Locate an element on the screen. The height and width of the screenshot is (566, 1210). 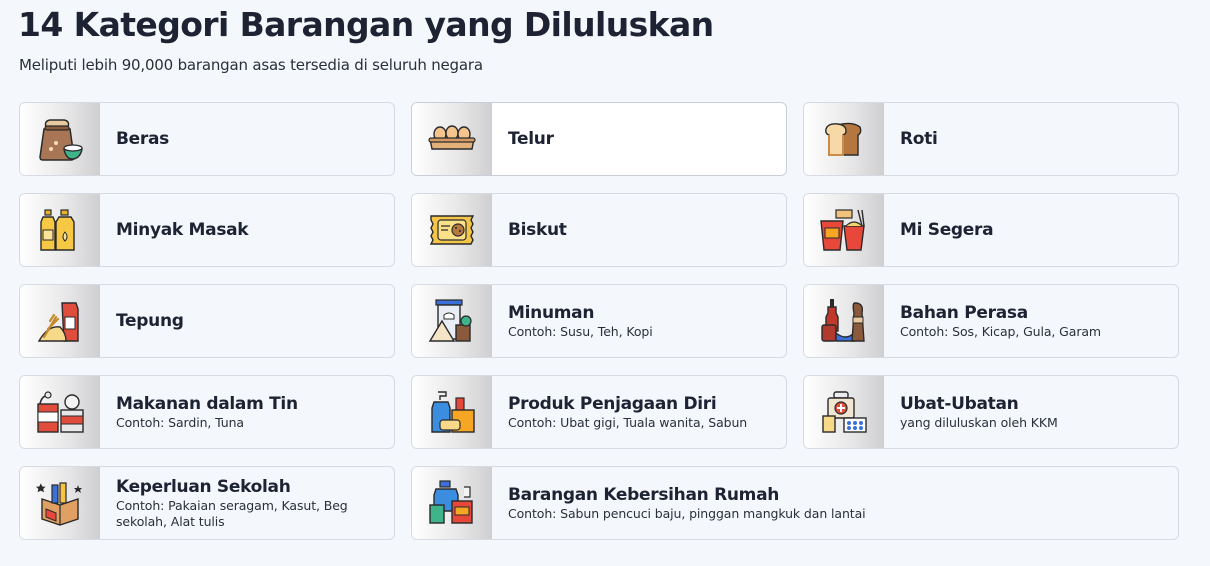
beverage-icon is located at coordinates (450, 320).